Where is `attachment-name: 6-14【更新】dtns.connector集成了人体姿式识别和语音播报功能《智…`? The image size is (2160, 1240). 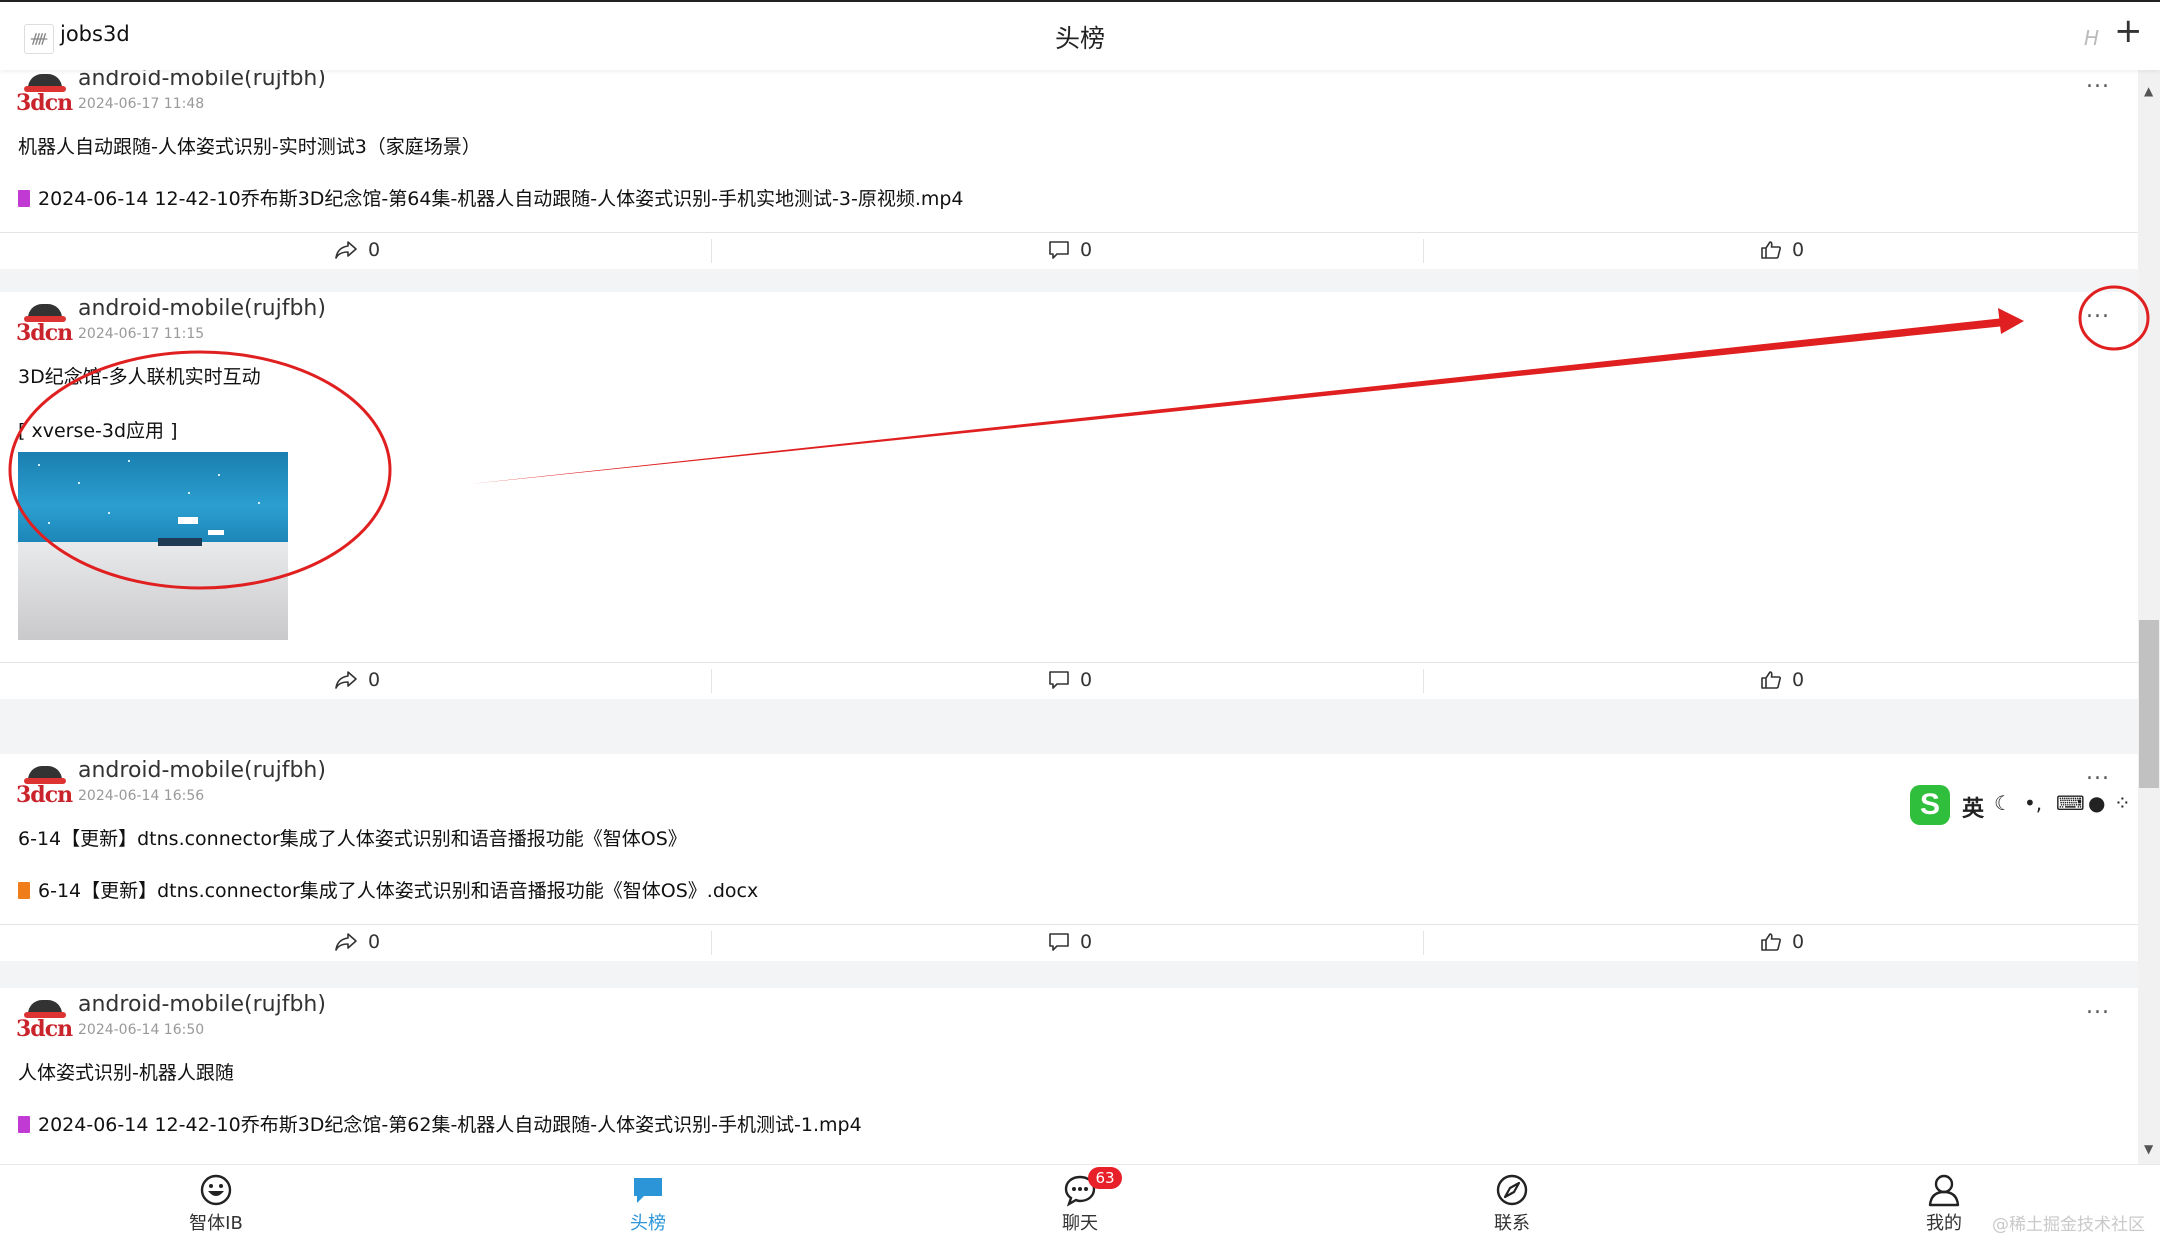
attachment-name: 6-14【更新】dtns.connector集成了人体姿式识别和语音播报功能《智… is located at coordinates (398, 891).